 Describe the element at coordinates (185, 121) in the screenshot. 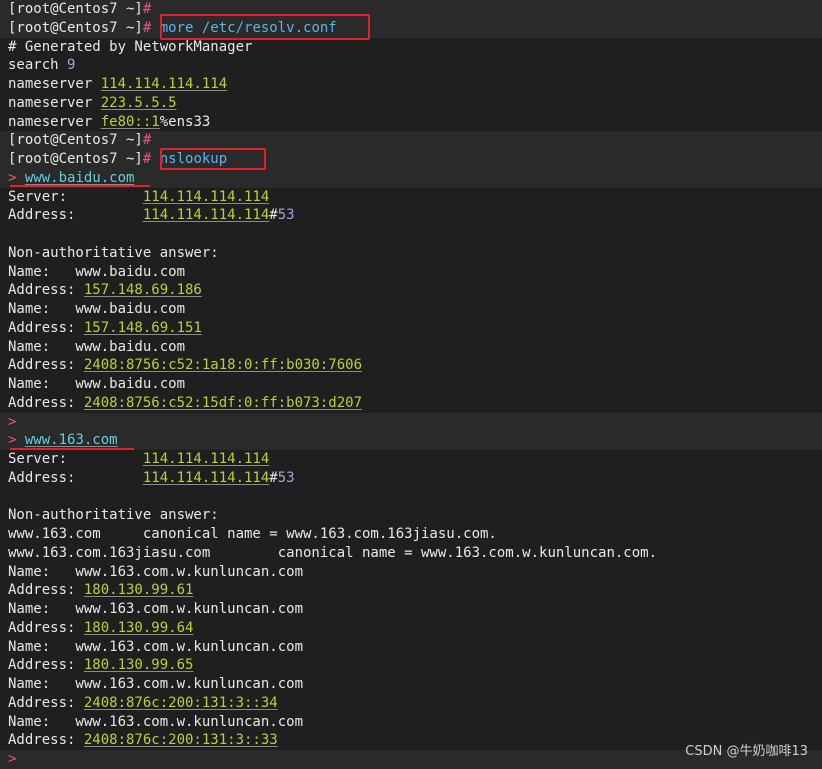

I see `line-text: %ens33` at that location.